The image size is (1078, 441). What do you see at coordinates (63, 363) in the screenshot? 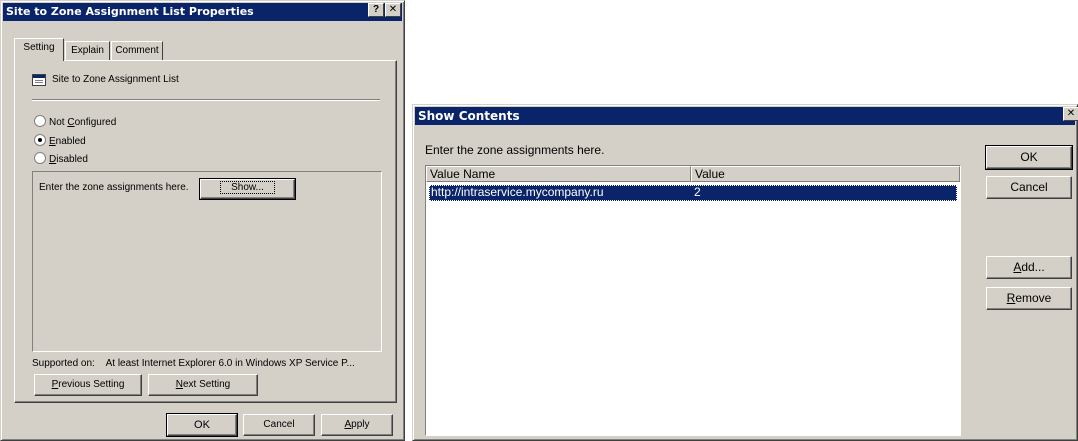
I see `supported-on-label: Supported on:` at bounding box center [63, 363].